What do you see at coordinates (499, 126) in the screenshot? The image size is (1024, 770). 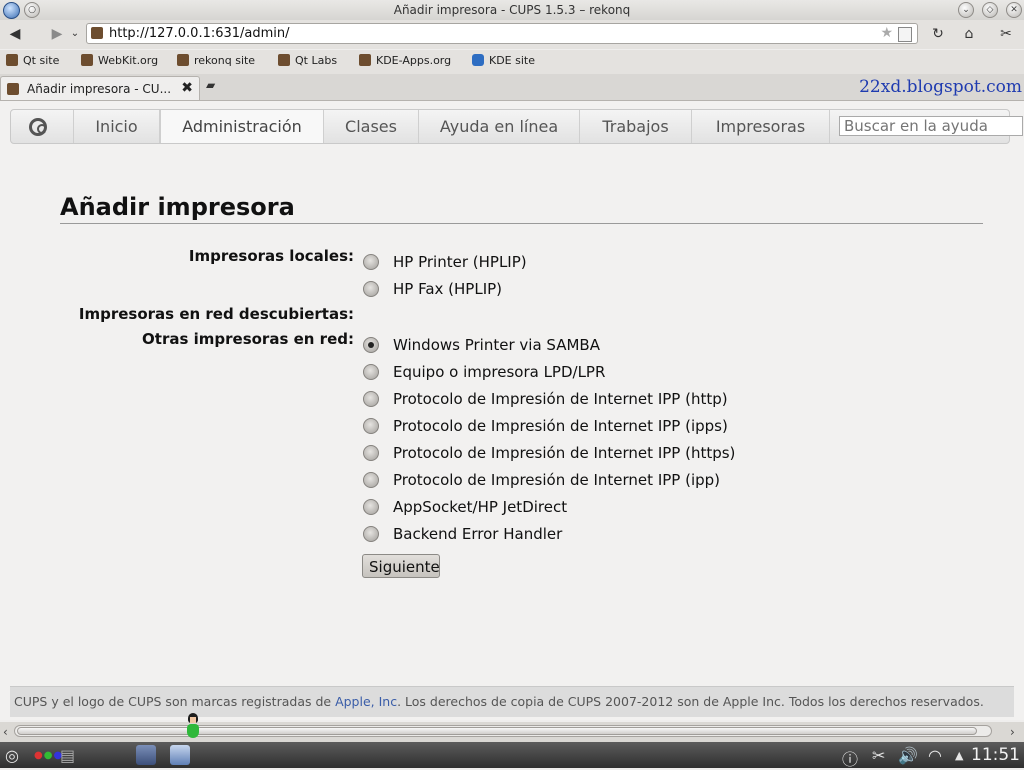 I see `nav-ayuda-en-linea: Ayuda en línea` at bounding box center [499, 126].